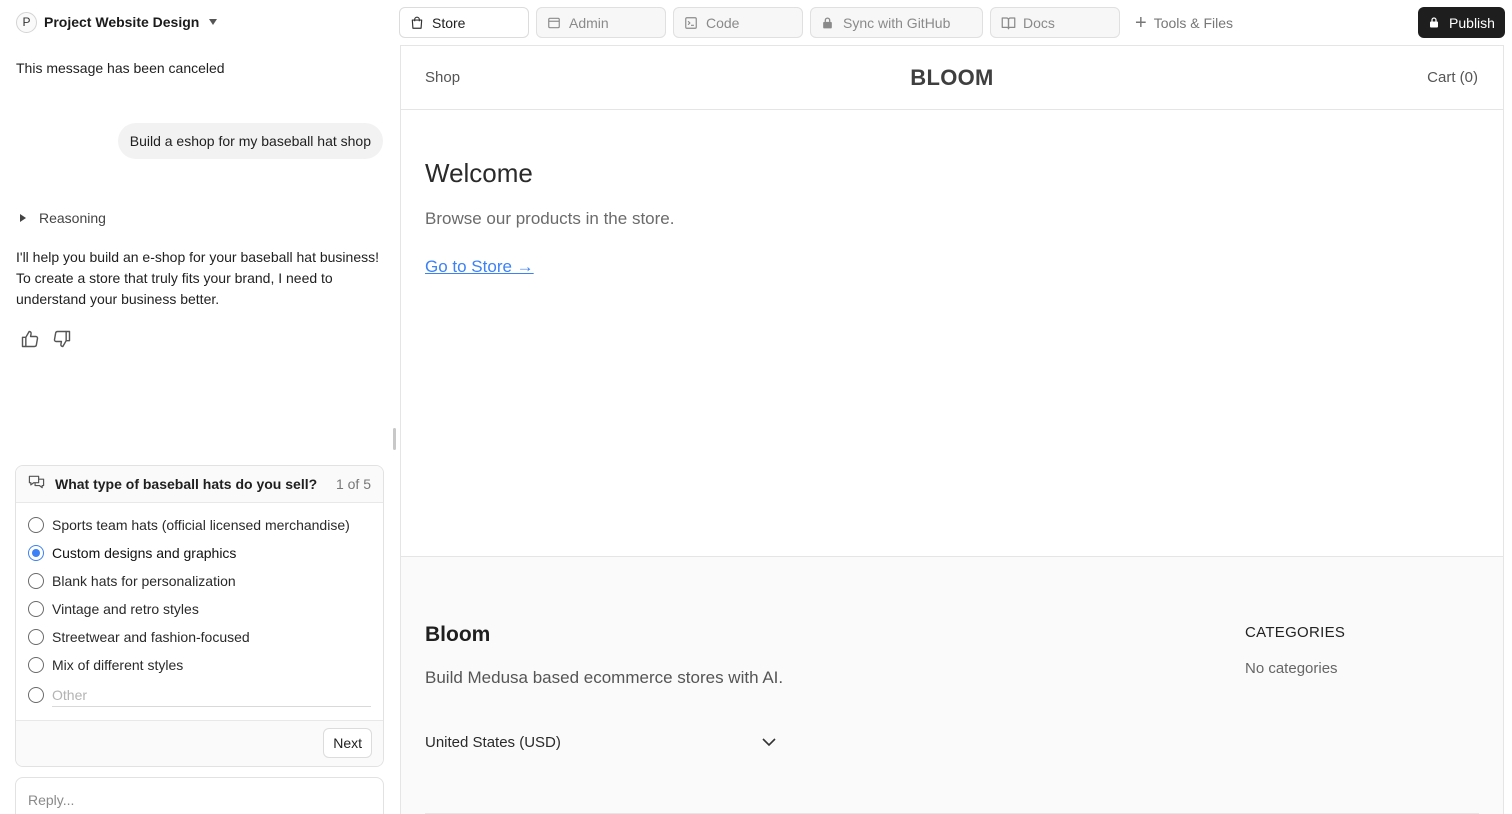  What do you see at coordinates (186, 484) in the screenshot?
I see `question-title: What type of baseball hats do you sell?` at bounding box center [186, 484].